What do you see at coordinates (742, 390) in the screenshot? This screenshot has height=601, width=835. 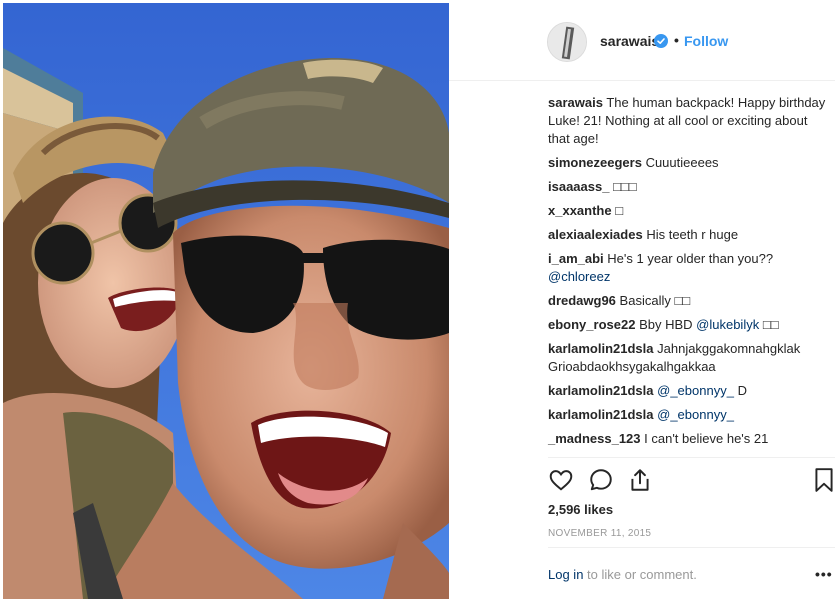 I see `comment-text: D` at bounding box center [742, 390].